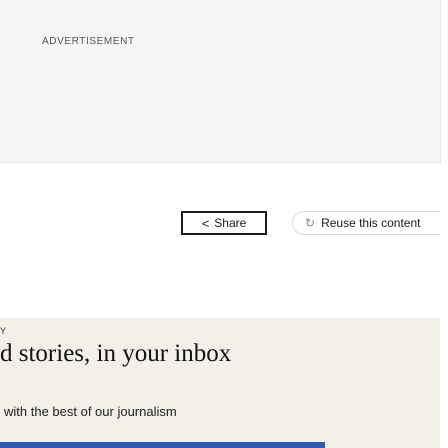 Image resolution: width=448 pixels, height=448 pixels. What do you see at coordinates (90, 411) in the screenshot?
I see `newsletter-subtitle: with the best of our journalism` at bounding box center [90, 411].